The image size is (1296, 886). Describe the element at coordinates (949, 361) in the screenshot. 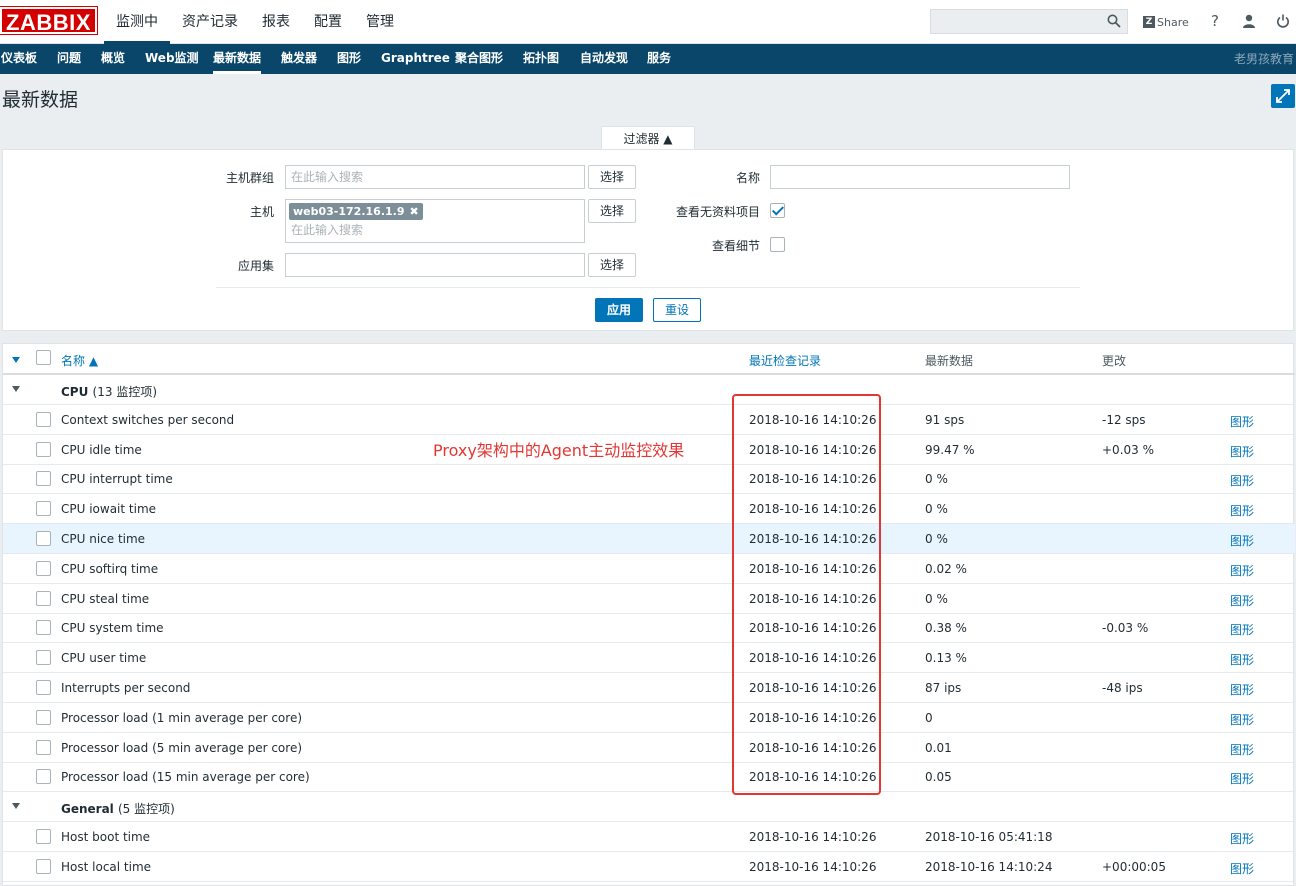

I see `col-last-value: 最新数据` at that location.